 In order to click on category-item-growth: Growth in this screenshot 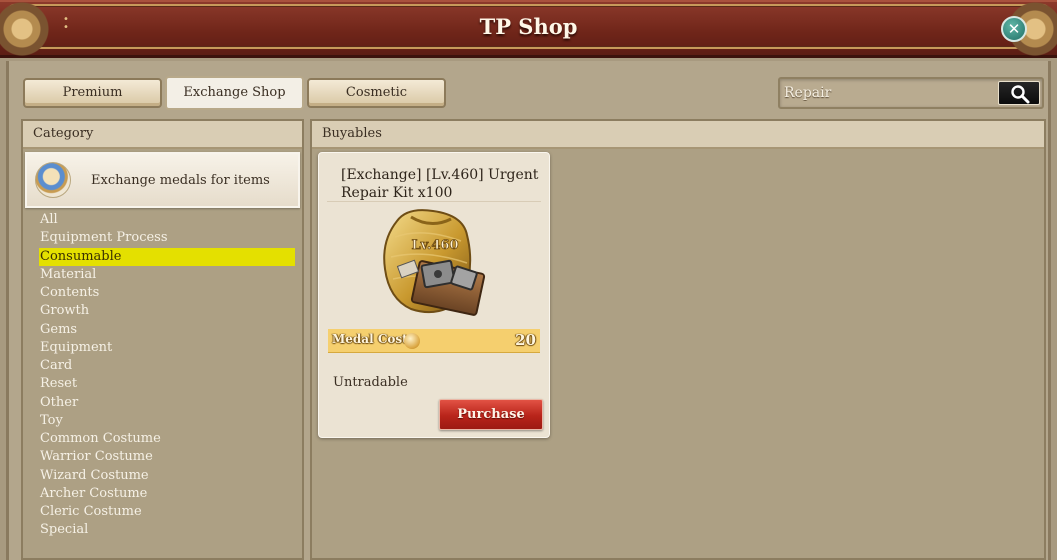, I will do `click(167, 311)`.